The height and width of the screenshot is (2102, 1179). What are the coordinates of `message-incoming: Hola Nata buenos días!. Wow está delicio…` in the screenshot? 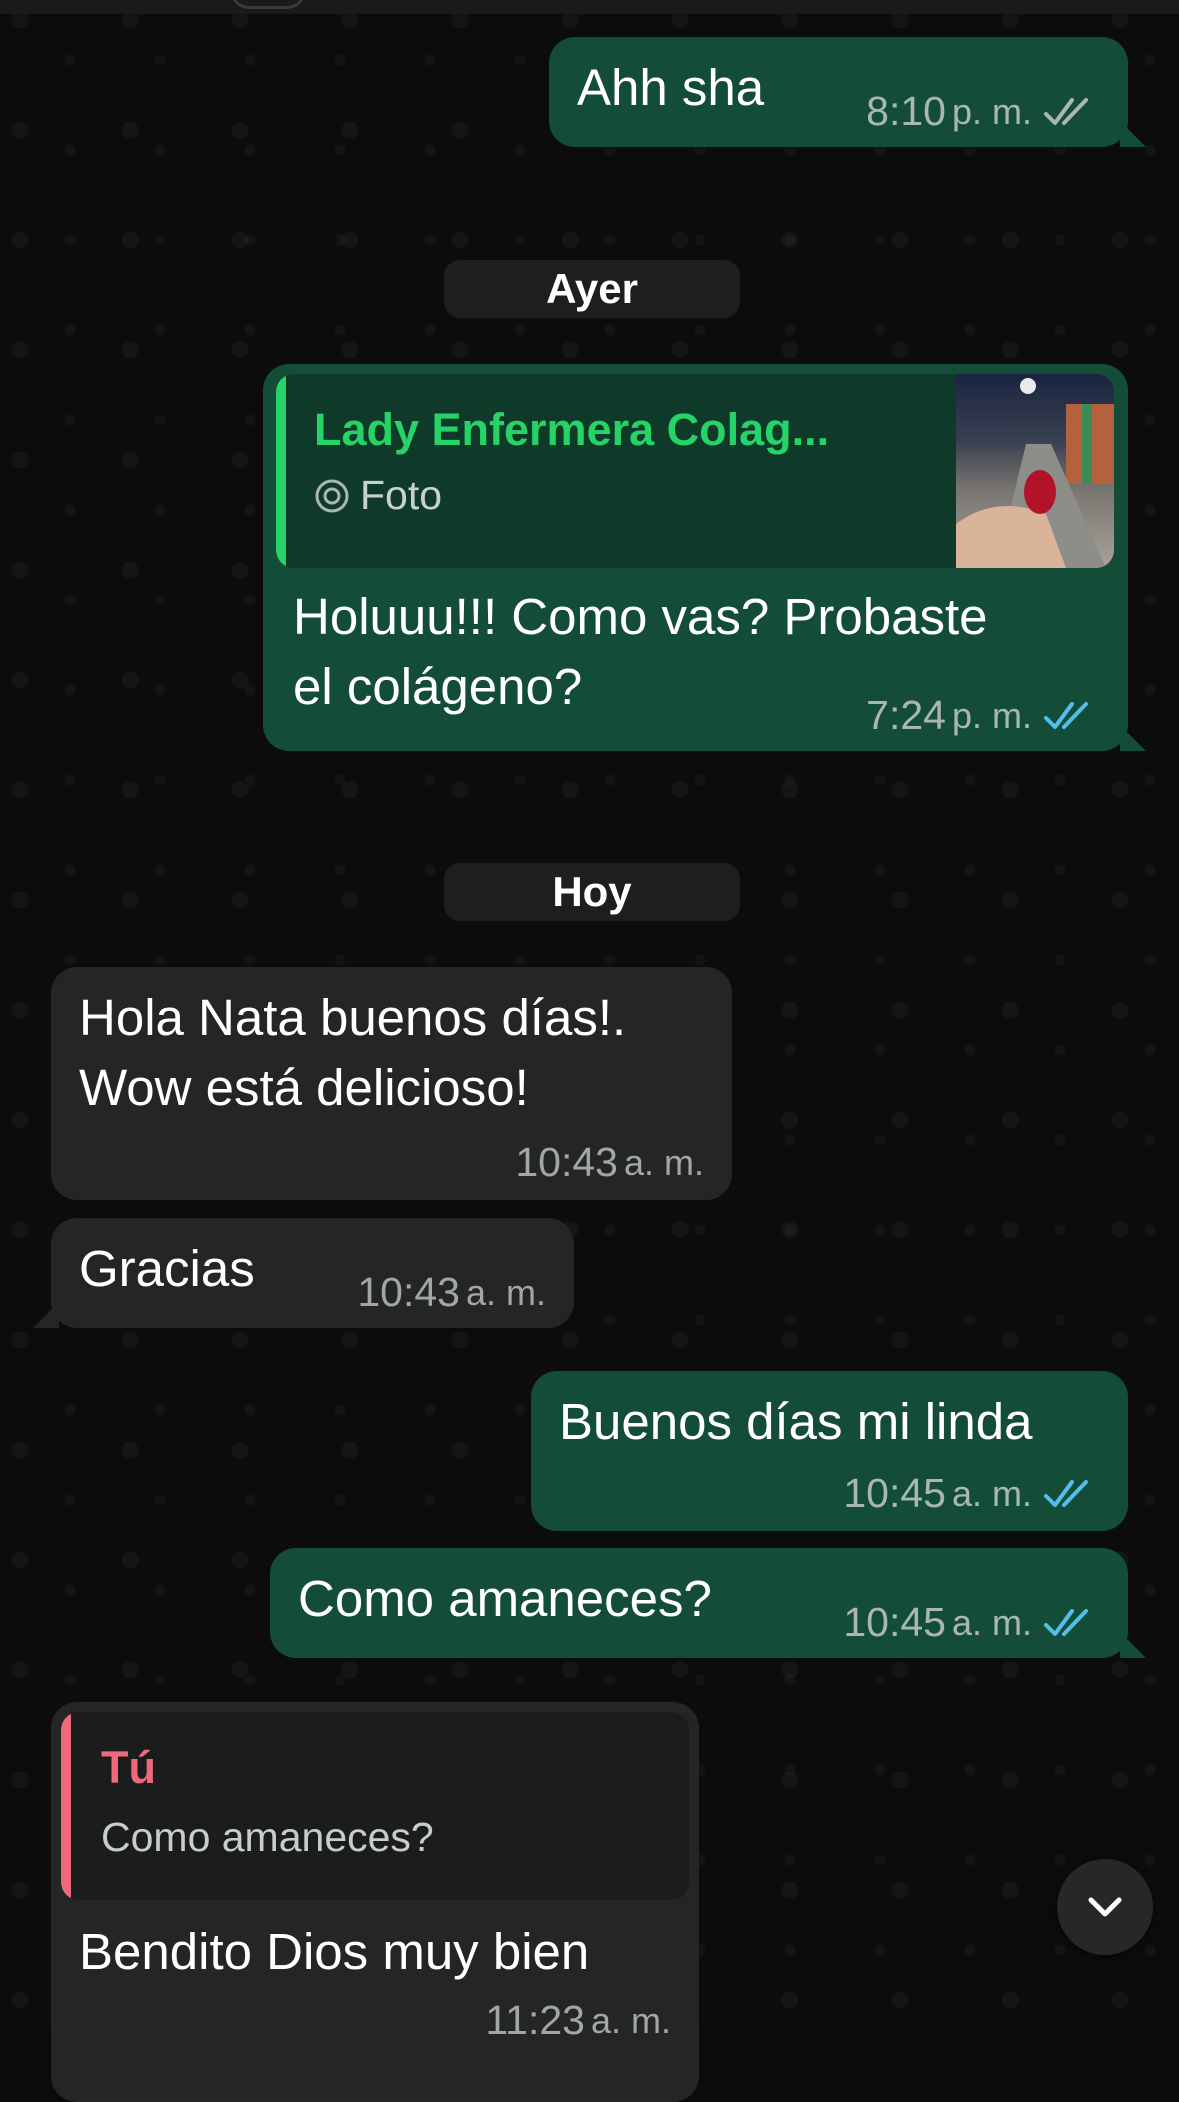 It's located at (391, 1083).